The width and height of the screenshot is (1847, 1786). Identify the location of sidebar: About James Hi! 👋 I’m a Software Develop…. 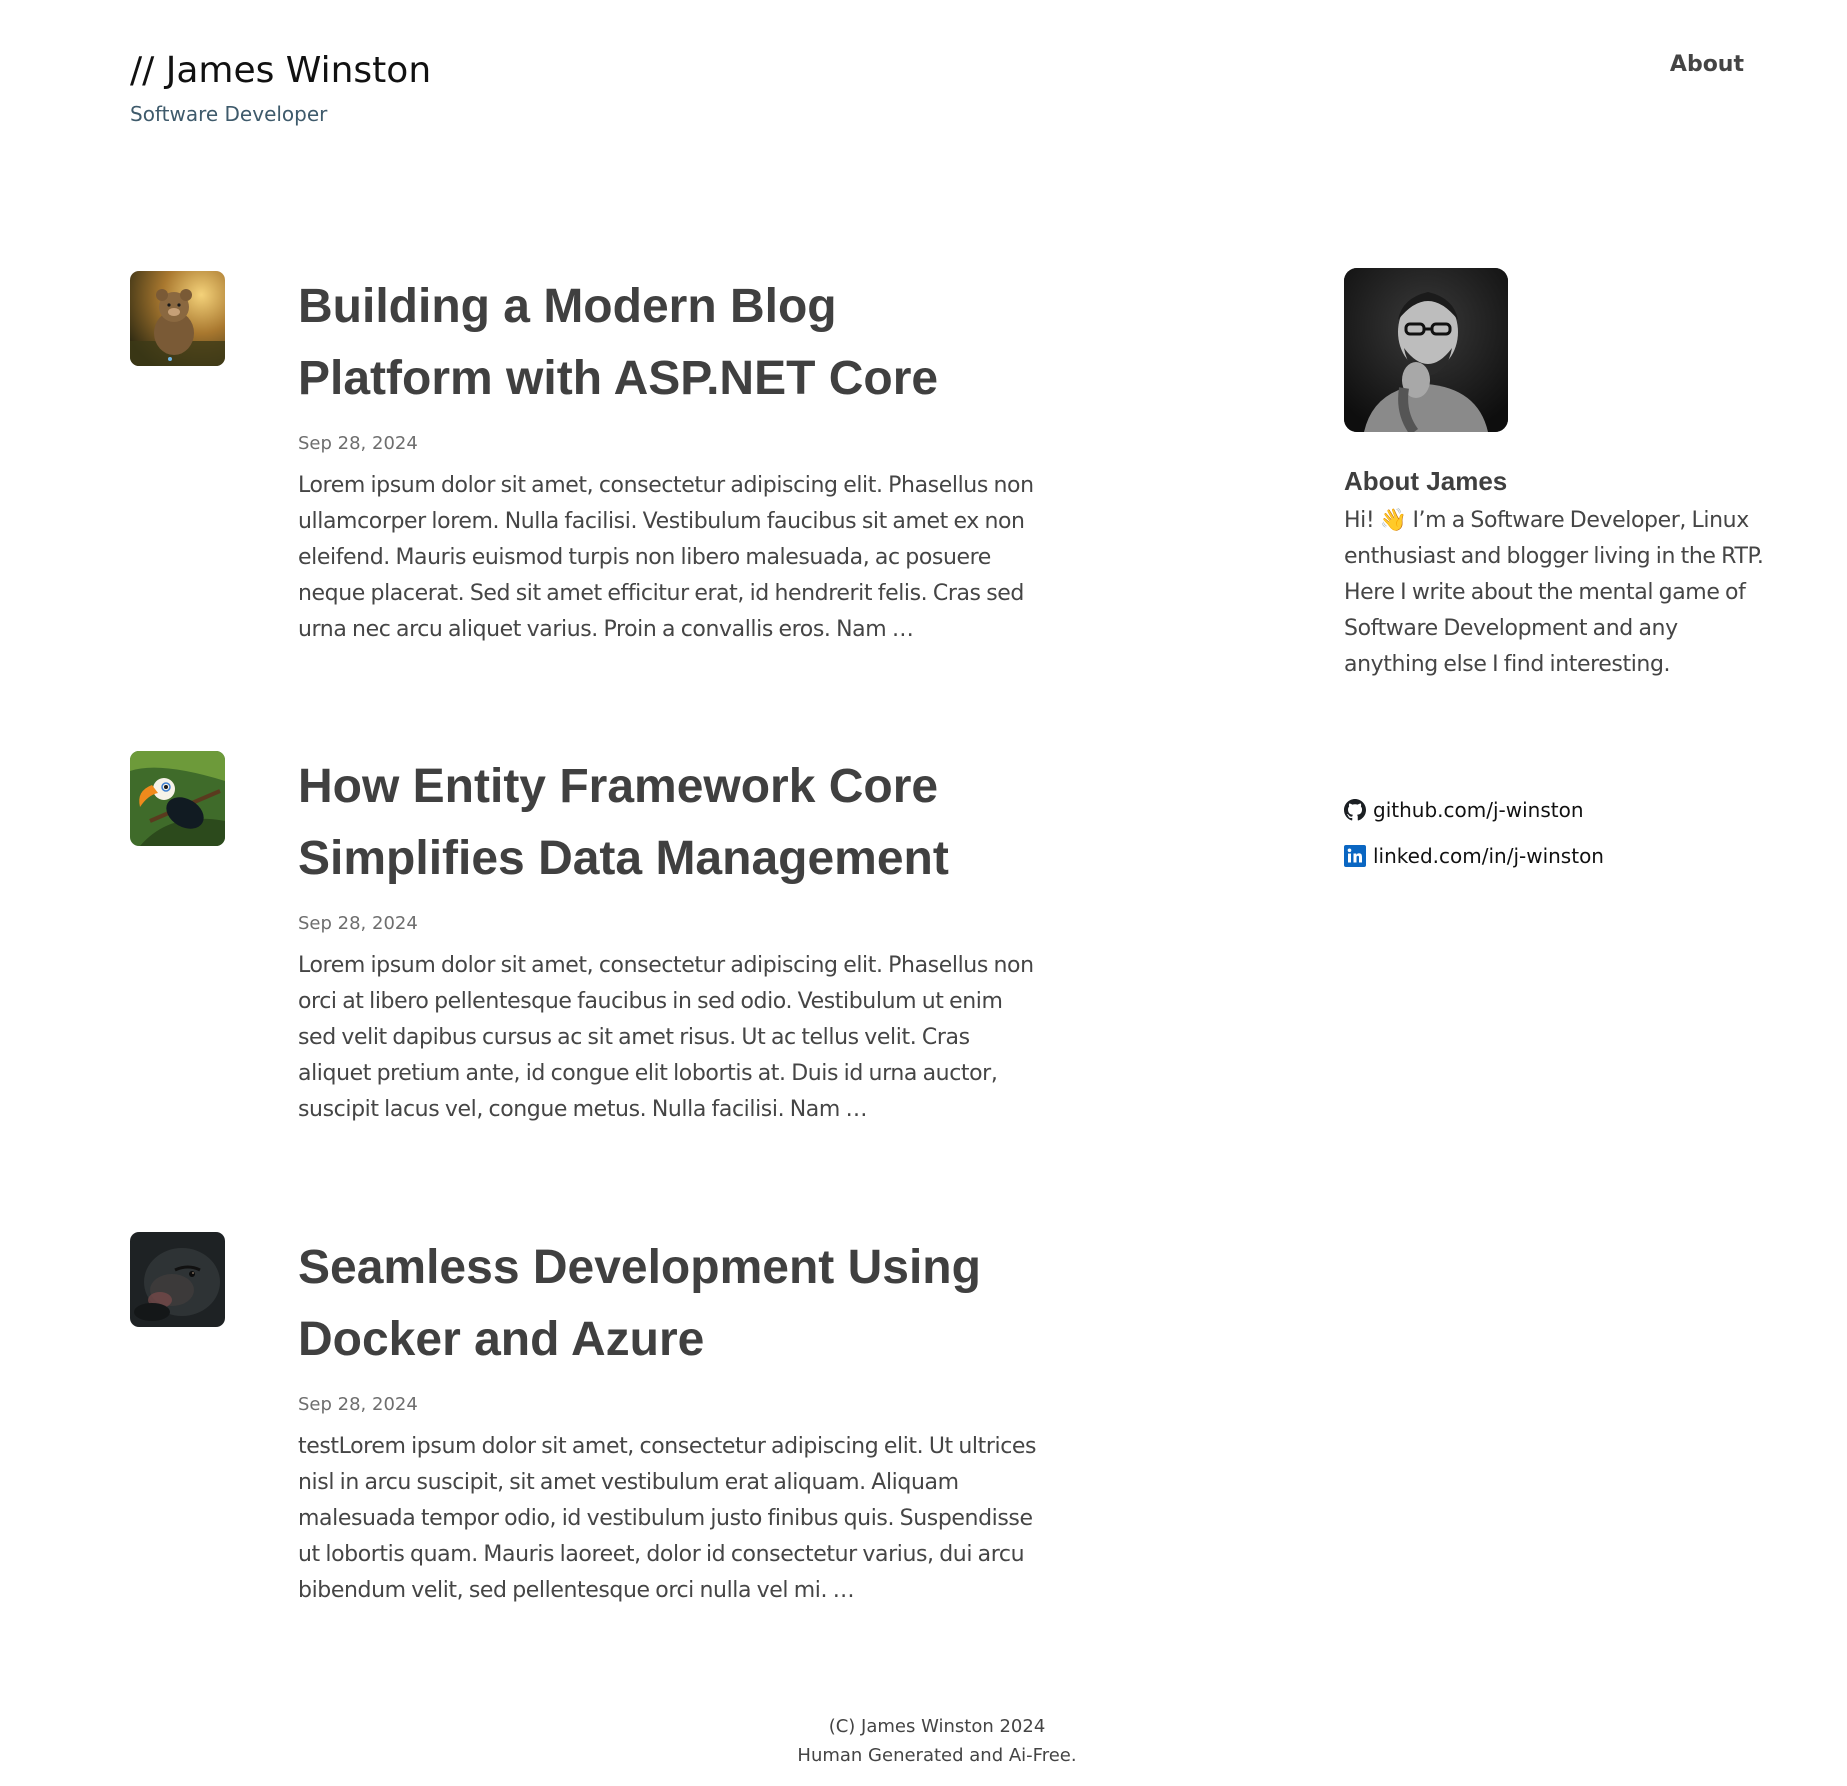
(1554, 573).